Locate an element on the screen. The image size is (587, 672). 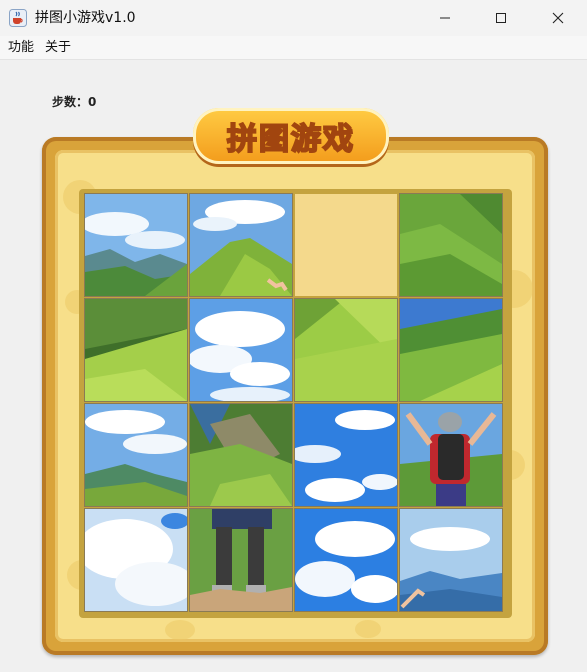
step-counter: 步数：0 is located at coordinates (74, 102).